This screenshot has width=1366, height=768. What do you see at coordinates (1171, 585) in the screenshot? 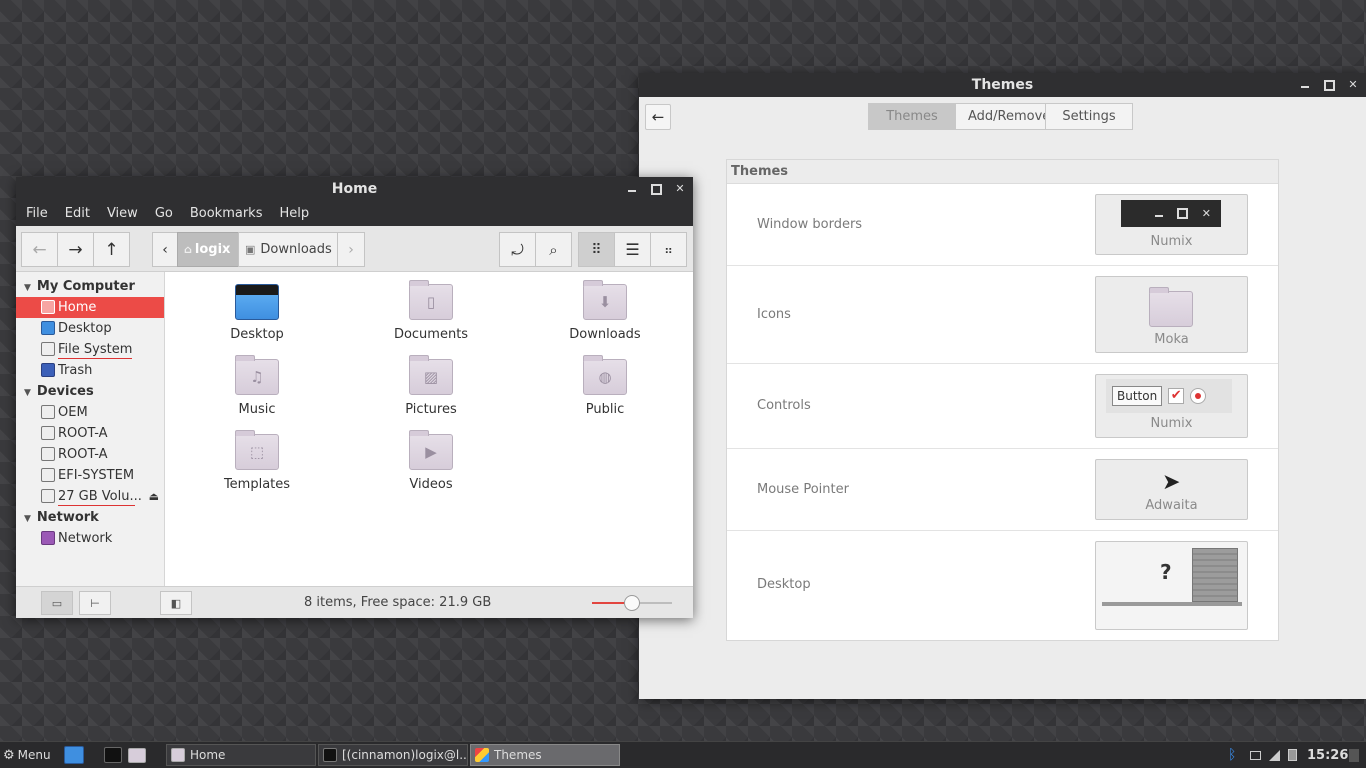
I see `desktop-chooser: ?` at bounding box center [1171, 585].